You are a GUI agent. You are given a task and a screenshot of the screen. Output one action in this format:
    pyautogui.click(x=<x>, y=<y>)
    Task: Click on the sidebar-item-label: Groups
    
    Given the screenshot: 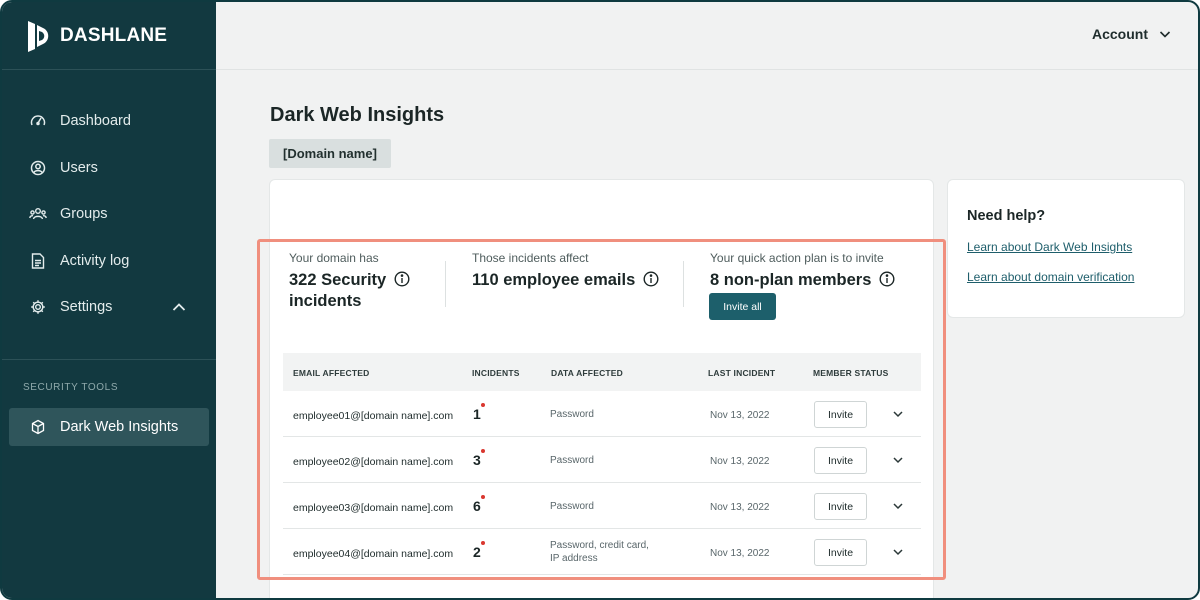 What is the action you would take?
    pyautogui.click(x=84, y=214)
    